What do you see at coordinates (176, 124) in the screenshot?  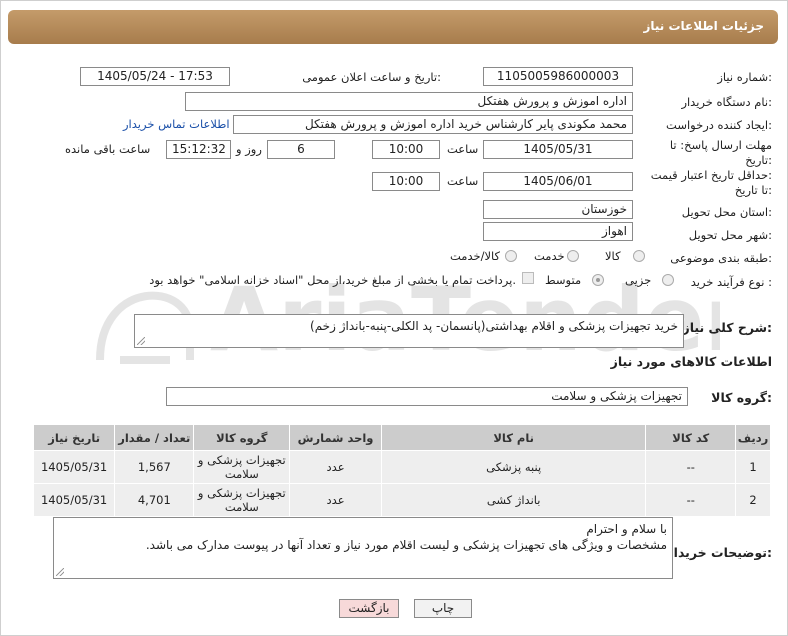 I see `buyer-contact-link: اطلاعات تماس خریدار` at bounding box center [176, 124].